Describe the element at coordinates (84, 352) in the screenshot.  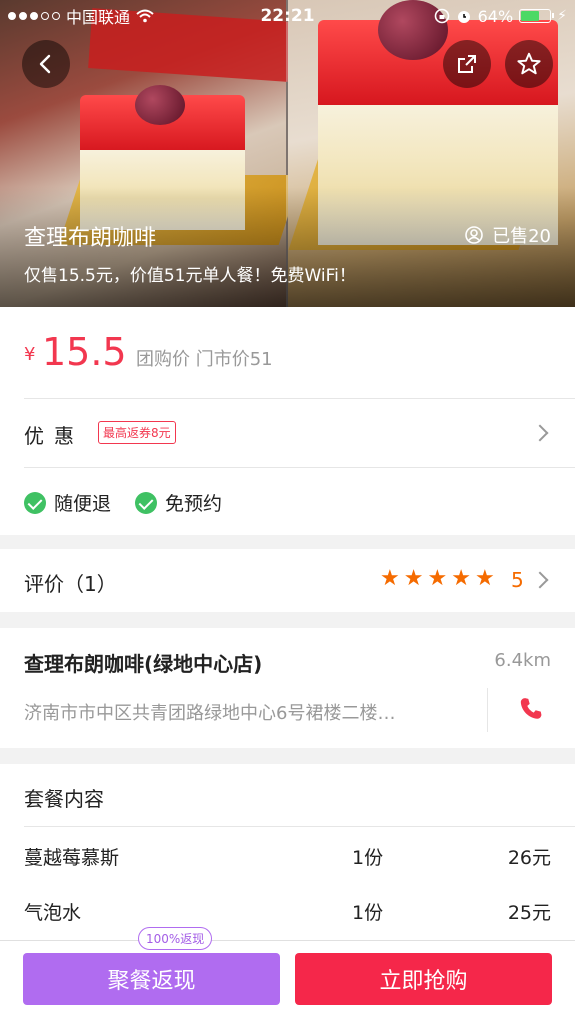
I see `price-value: 15.5` at that location.